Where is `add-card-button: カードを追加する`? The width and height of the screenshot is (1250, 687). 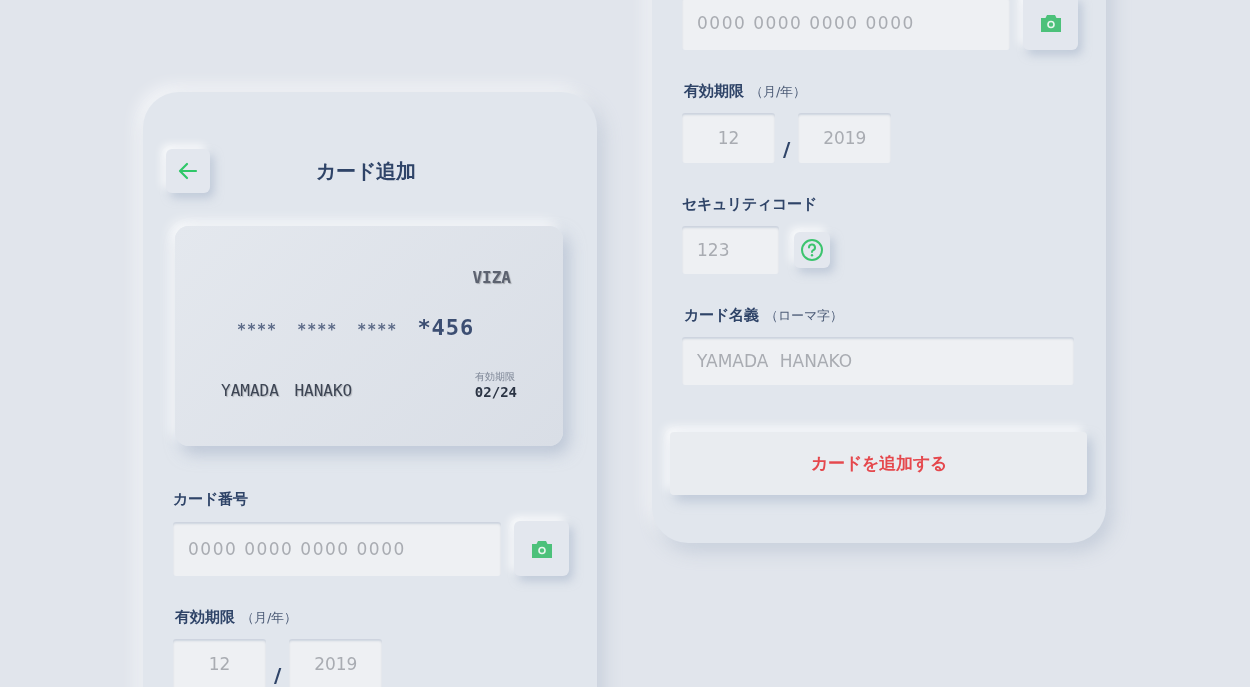
add-card-button: カードを追加する is located at coordinates (878, 463).